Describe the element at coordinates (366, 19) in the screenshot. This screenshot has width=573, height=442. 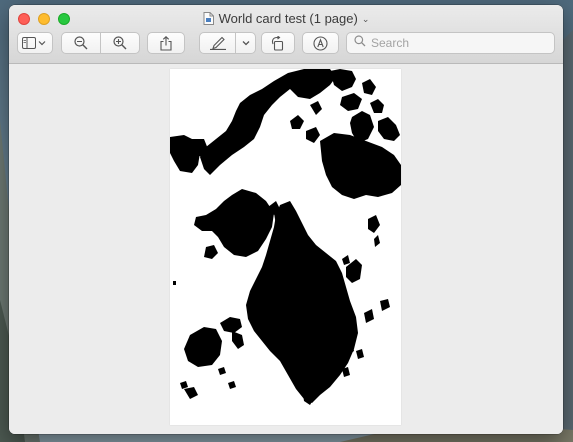
I see `chevron-down-icon: ⌄` at that location.